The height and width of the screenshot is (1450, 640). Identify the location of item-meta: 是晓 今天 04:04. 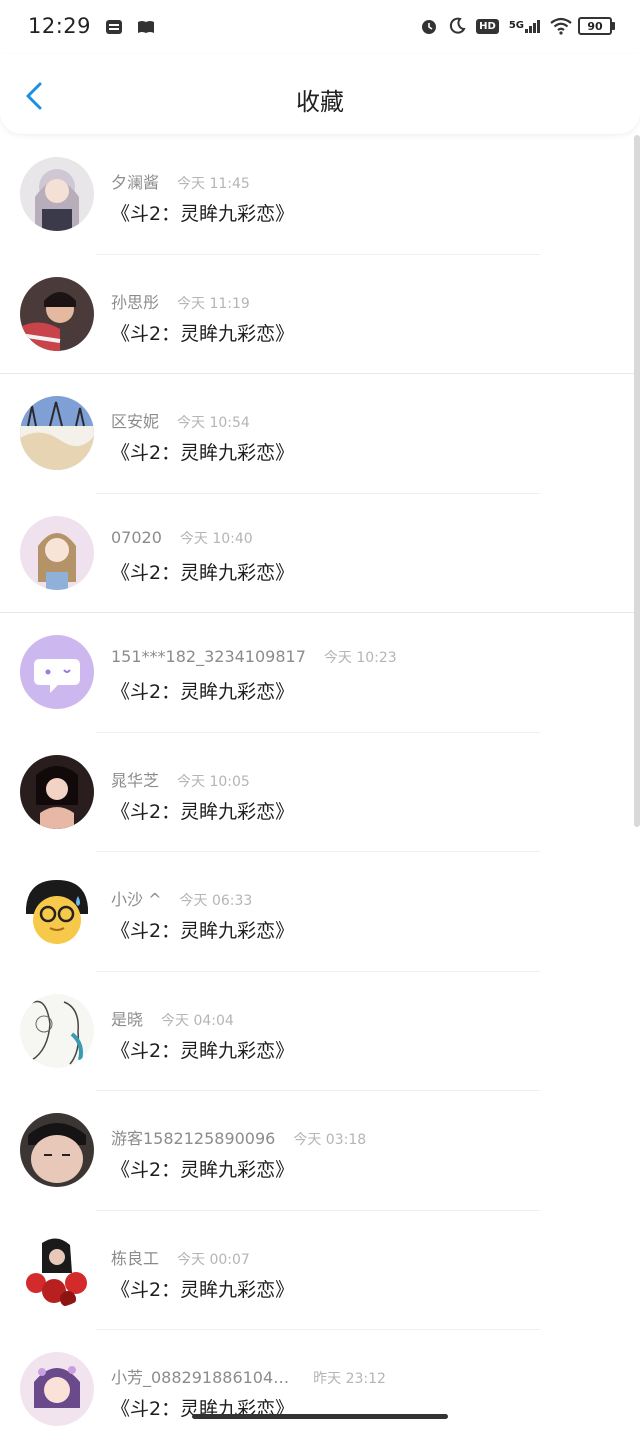
(172, 1018).